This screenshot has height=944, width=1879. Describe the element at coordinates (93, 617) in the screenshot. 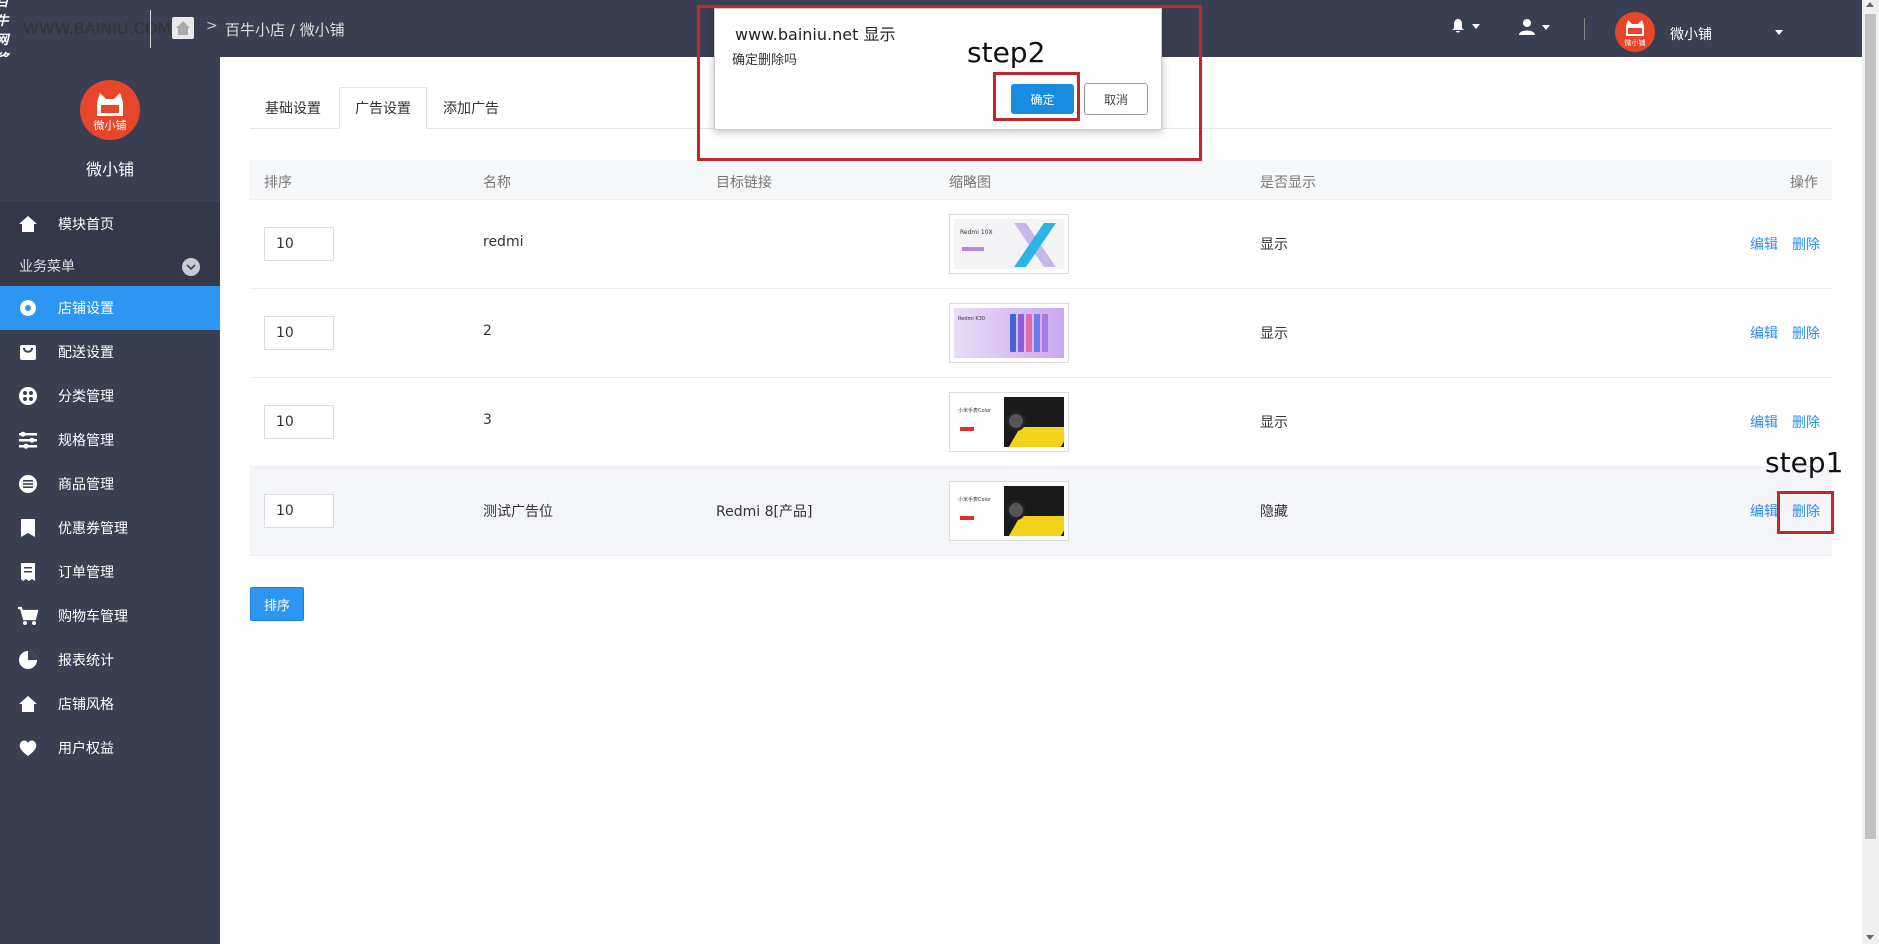

I see `sidebar-item-label: 购物车管理` at that location.